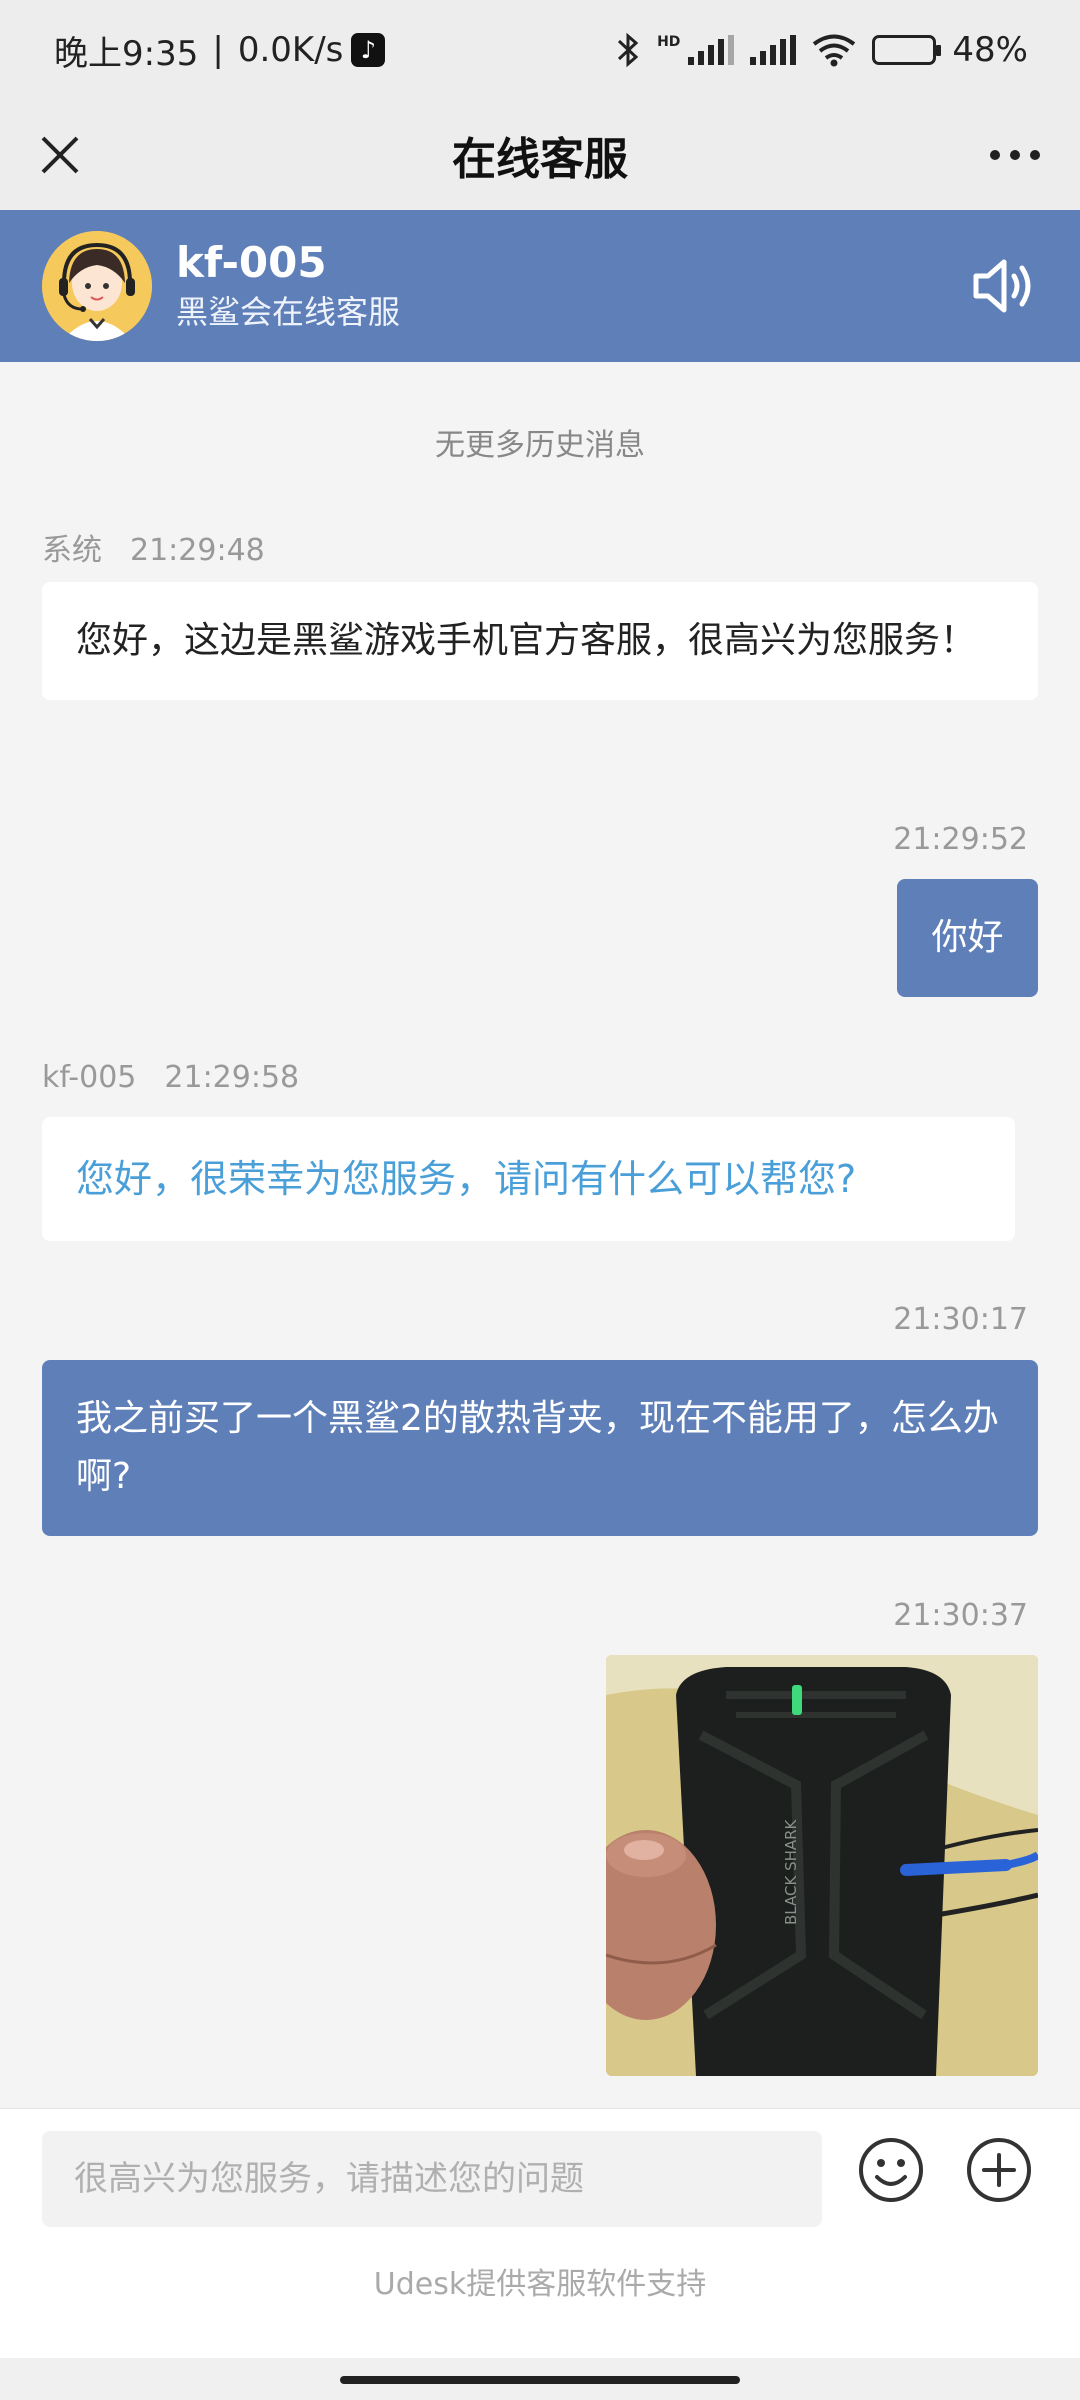 The width and height of the screenshot is (1080, 2400). Describe the element at coordinates (126, 53) in the screenshot. I see `status-time: 晚上9:35` at that location.